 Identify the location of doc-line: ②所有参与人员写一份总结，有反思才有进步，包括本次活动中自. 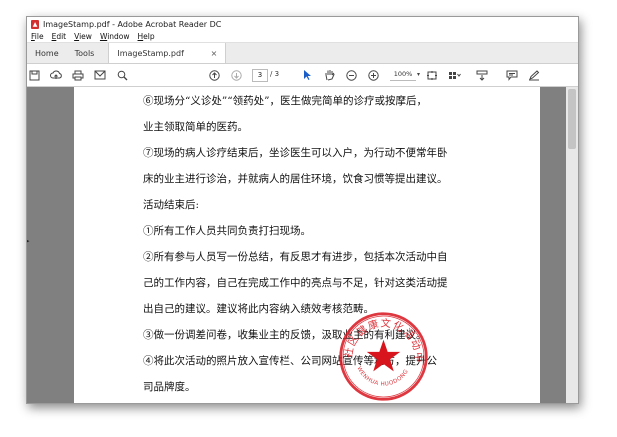
(295, 257).